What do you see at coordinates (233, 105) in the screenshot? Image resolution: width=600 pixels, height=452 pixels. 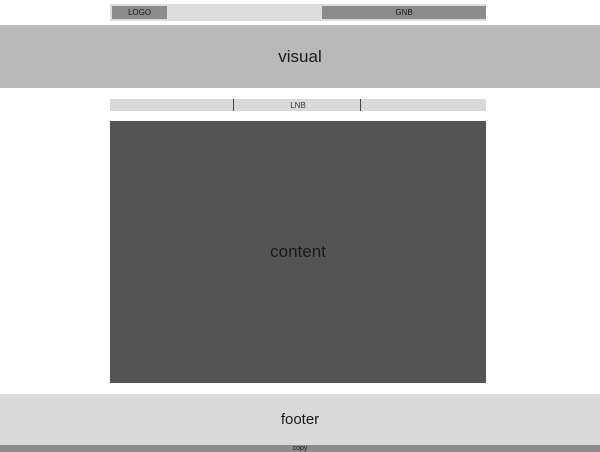 I see `lnb-divider-left` at bounding box center [233, 105].